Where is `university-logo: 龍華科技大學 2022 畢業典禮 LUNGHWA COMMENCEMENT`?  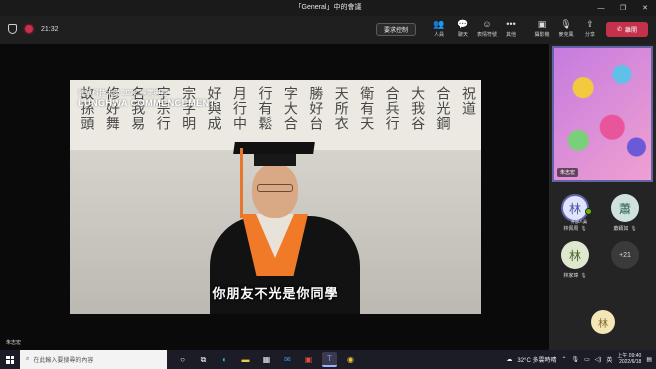
university-logo: 龍華科技大學 2022 畢業典禮 LUNGHWA COMMENCEMENT is located at coordinates (147, 99).